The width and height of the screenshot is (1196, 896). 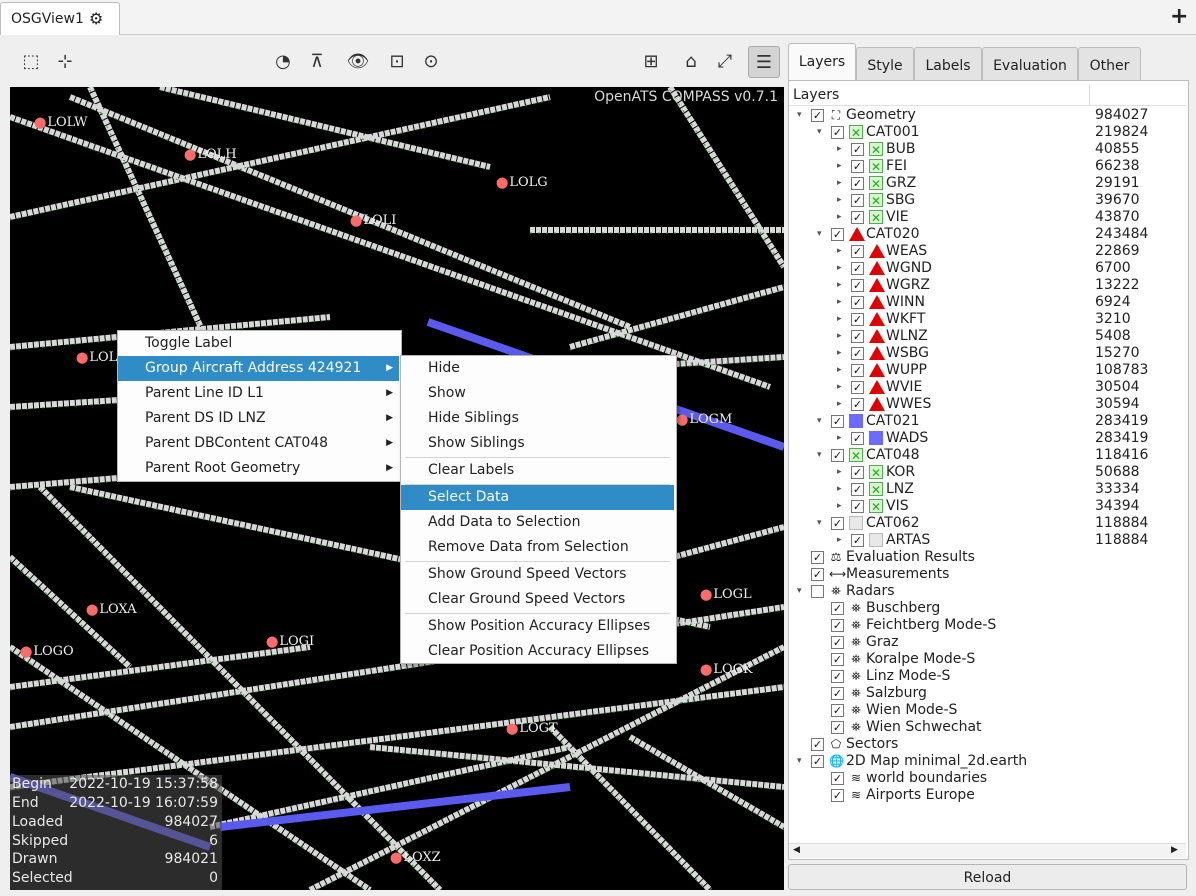 What do you see at coordinates (986, 608) in the screenshot?
I see `tree-row: ✓ ⛯ Buschberg` at bounding box center [986, 608].